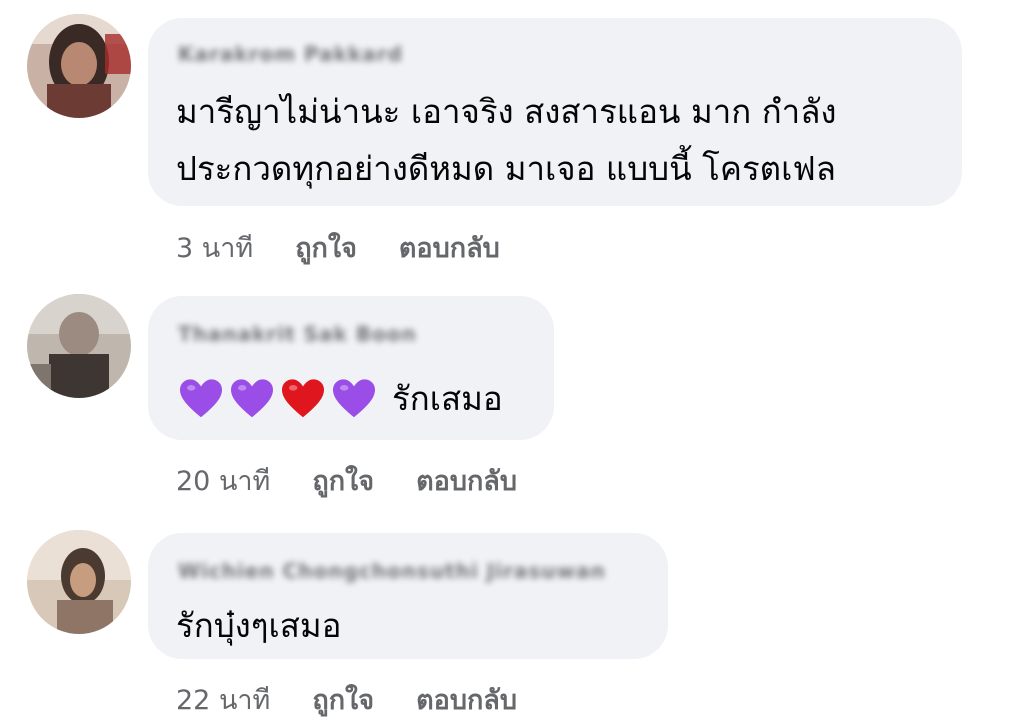 Image resolution: width=1034 pixels, height=721 pixels. Describe the element at coordinates (290, 54) in the screenshot. I see `author-name: Karakrom Pakkard` at that location.